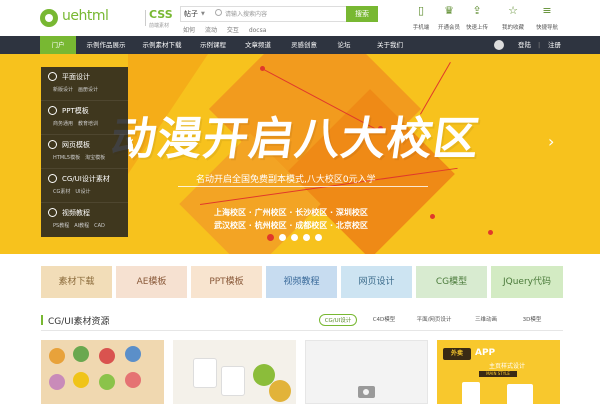 Image resolution: width=600 pixels, height=404 pixels. Describe the element at coordinates (547, 17) in the screenshot. I see `quick-nav-tool: ≡ 快捷导航` at that location.